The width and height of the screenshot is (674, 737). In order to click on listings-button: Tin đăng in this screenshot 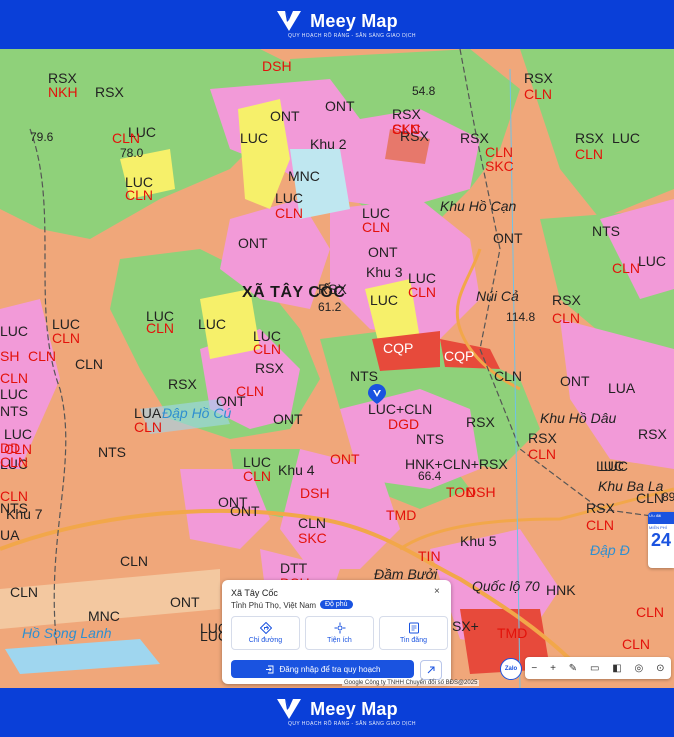, I will do `click(413, 633)`.